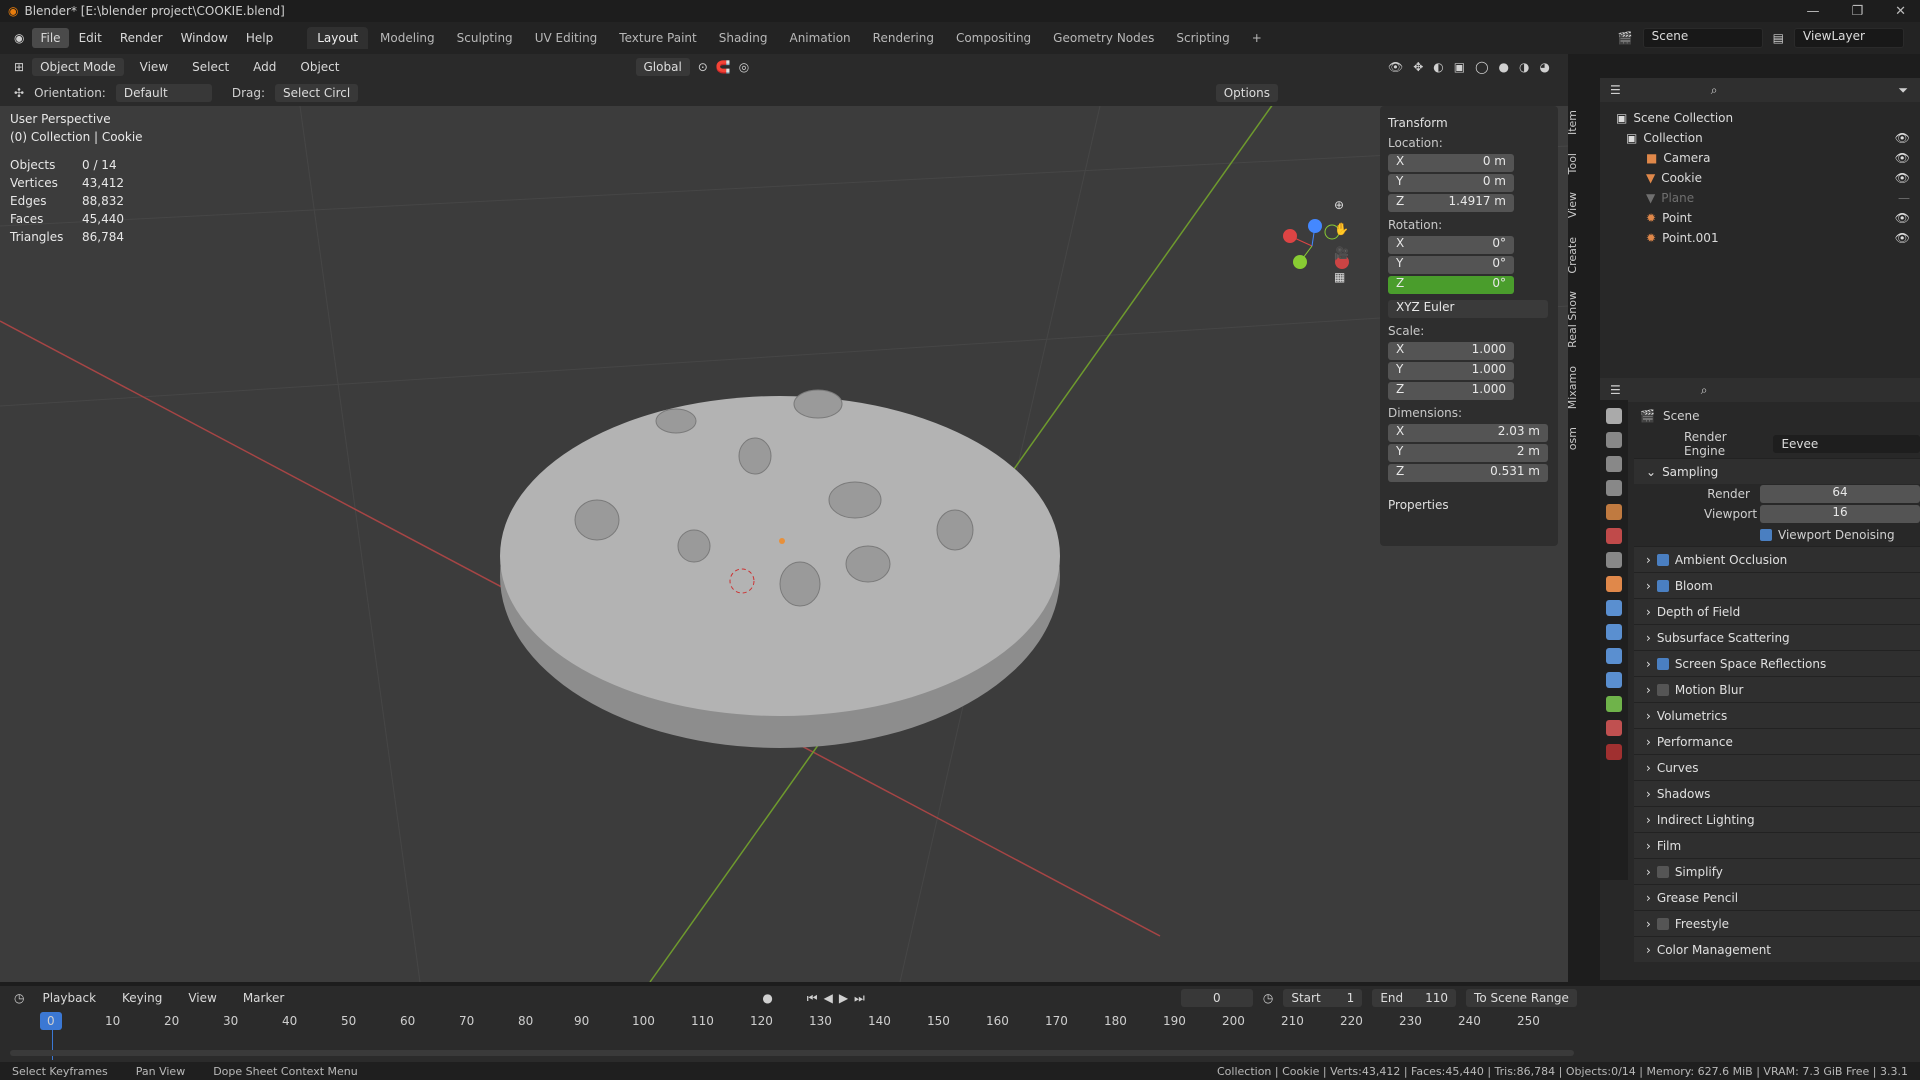  Describe the element at coordinates (1702, 38) in the screenshot. I see `scene-field: Scene` at that location.